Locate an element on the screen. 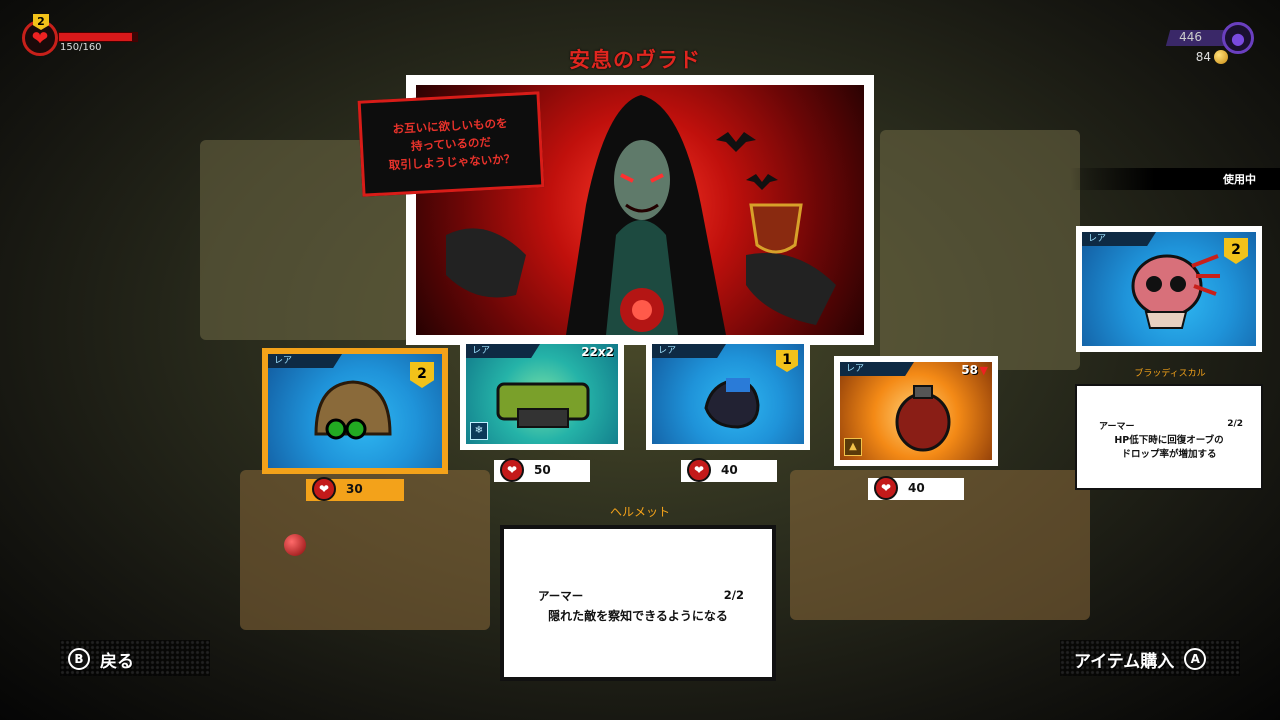  item-art: レア 22x2 ❄ is located at coordinates (542, 394).